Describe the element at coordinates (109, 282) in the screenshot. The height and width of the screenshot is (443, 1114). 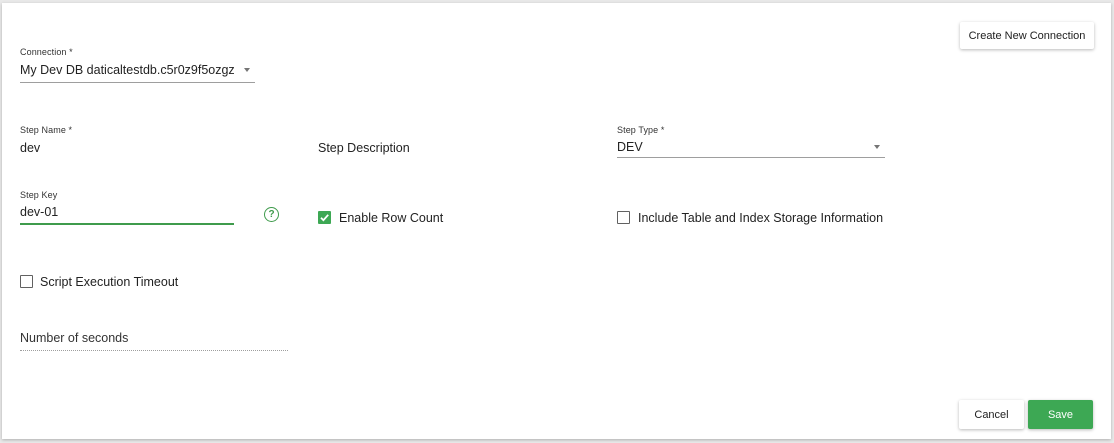
I see `script-timeout-label: Script Execution Timeout` at that location.